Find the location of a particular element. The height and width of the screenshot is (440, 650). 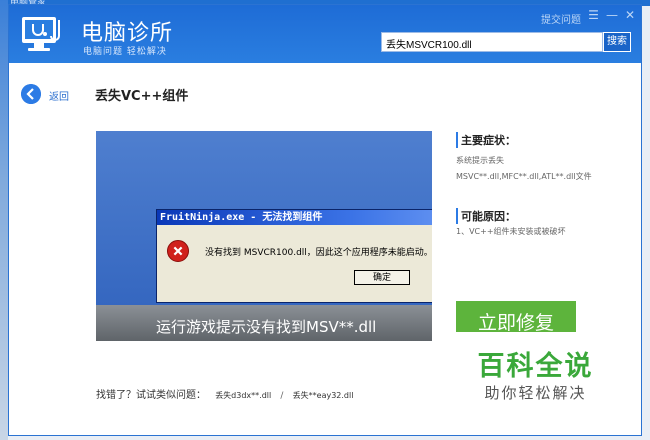

menu-icon: ☰ is located at coordinates (593, 15).